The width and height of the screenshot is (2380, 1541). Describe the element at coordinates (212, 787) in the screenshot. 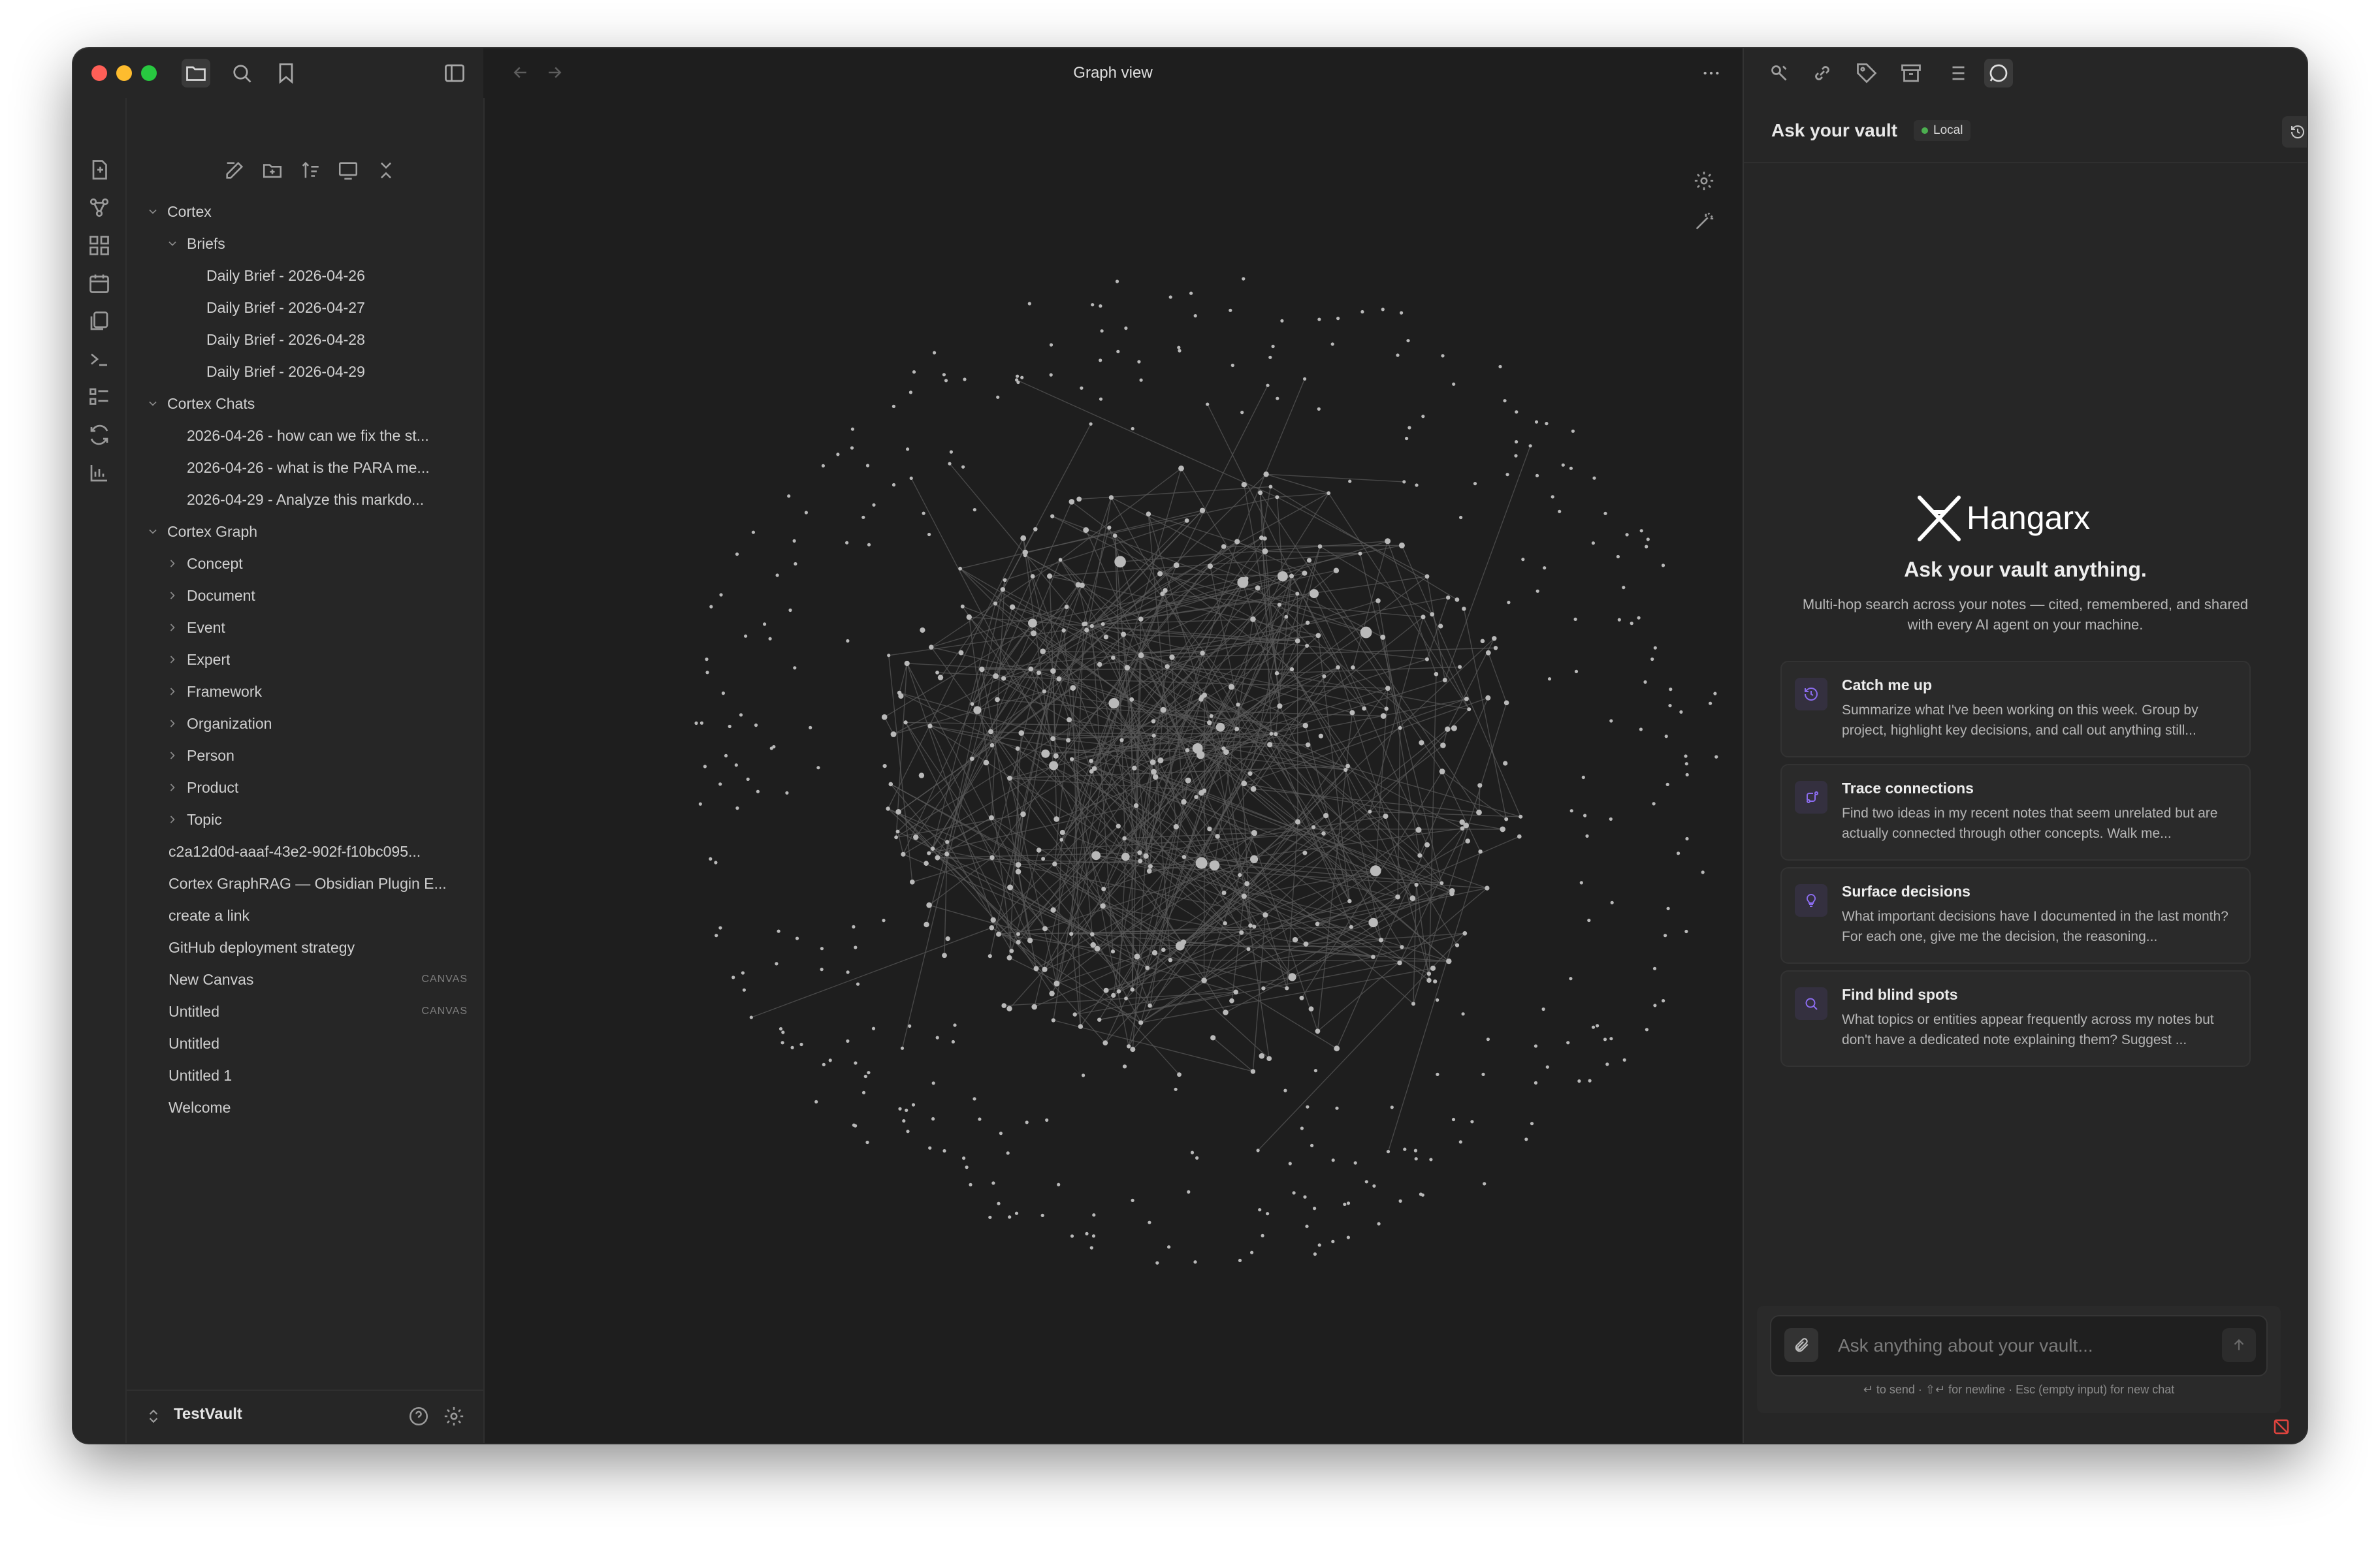

I see `tree-folder: Product` at that location.